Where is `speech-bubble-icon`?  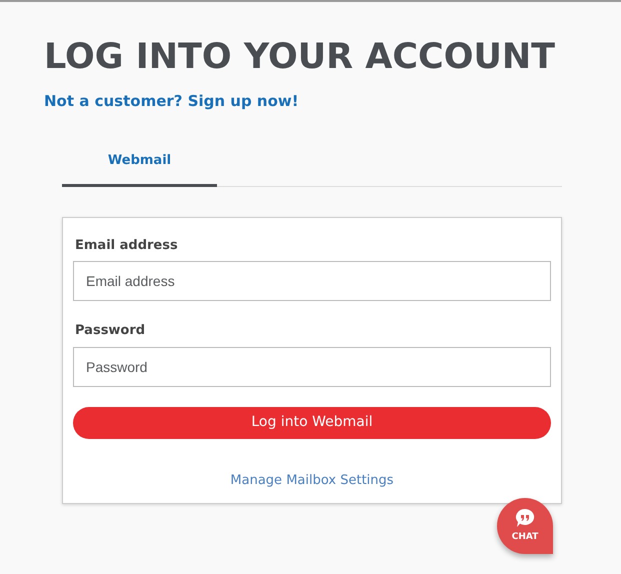
speech-bubble-icon is located at coordinates (525, 518).